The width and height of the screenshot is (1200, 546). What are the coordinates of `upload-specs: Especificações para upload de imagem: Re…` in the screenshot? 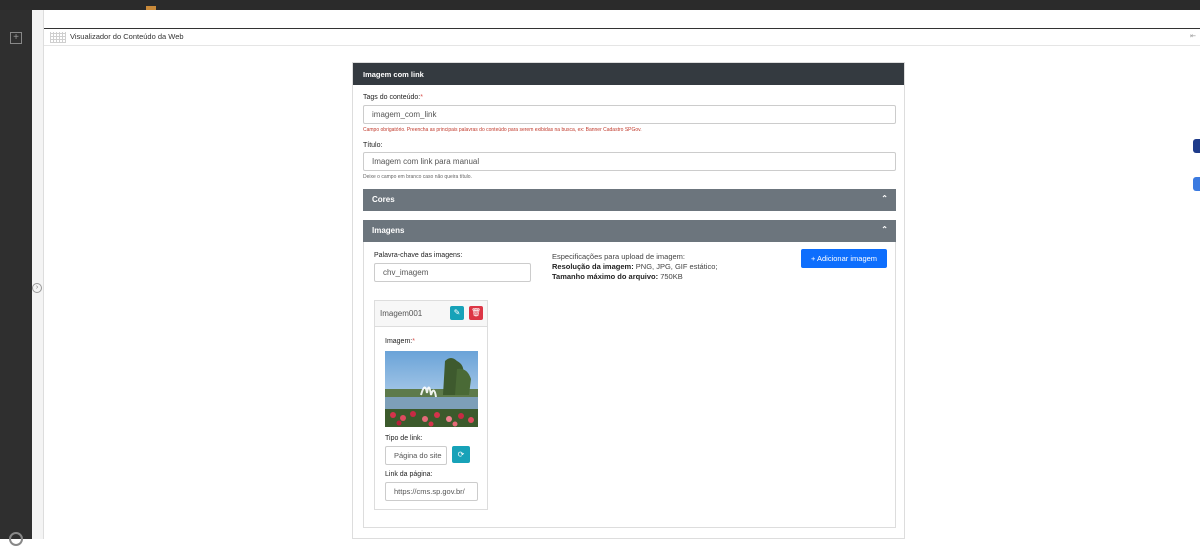 It's located at (634, 267).